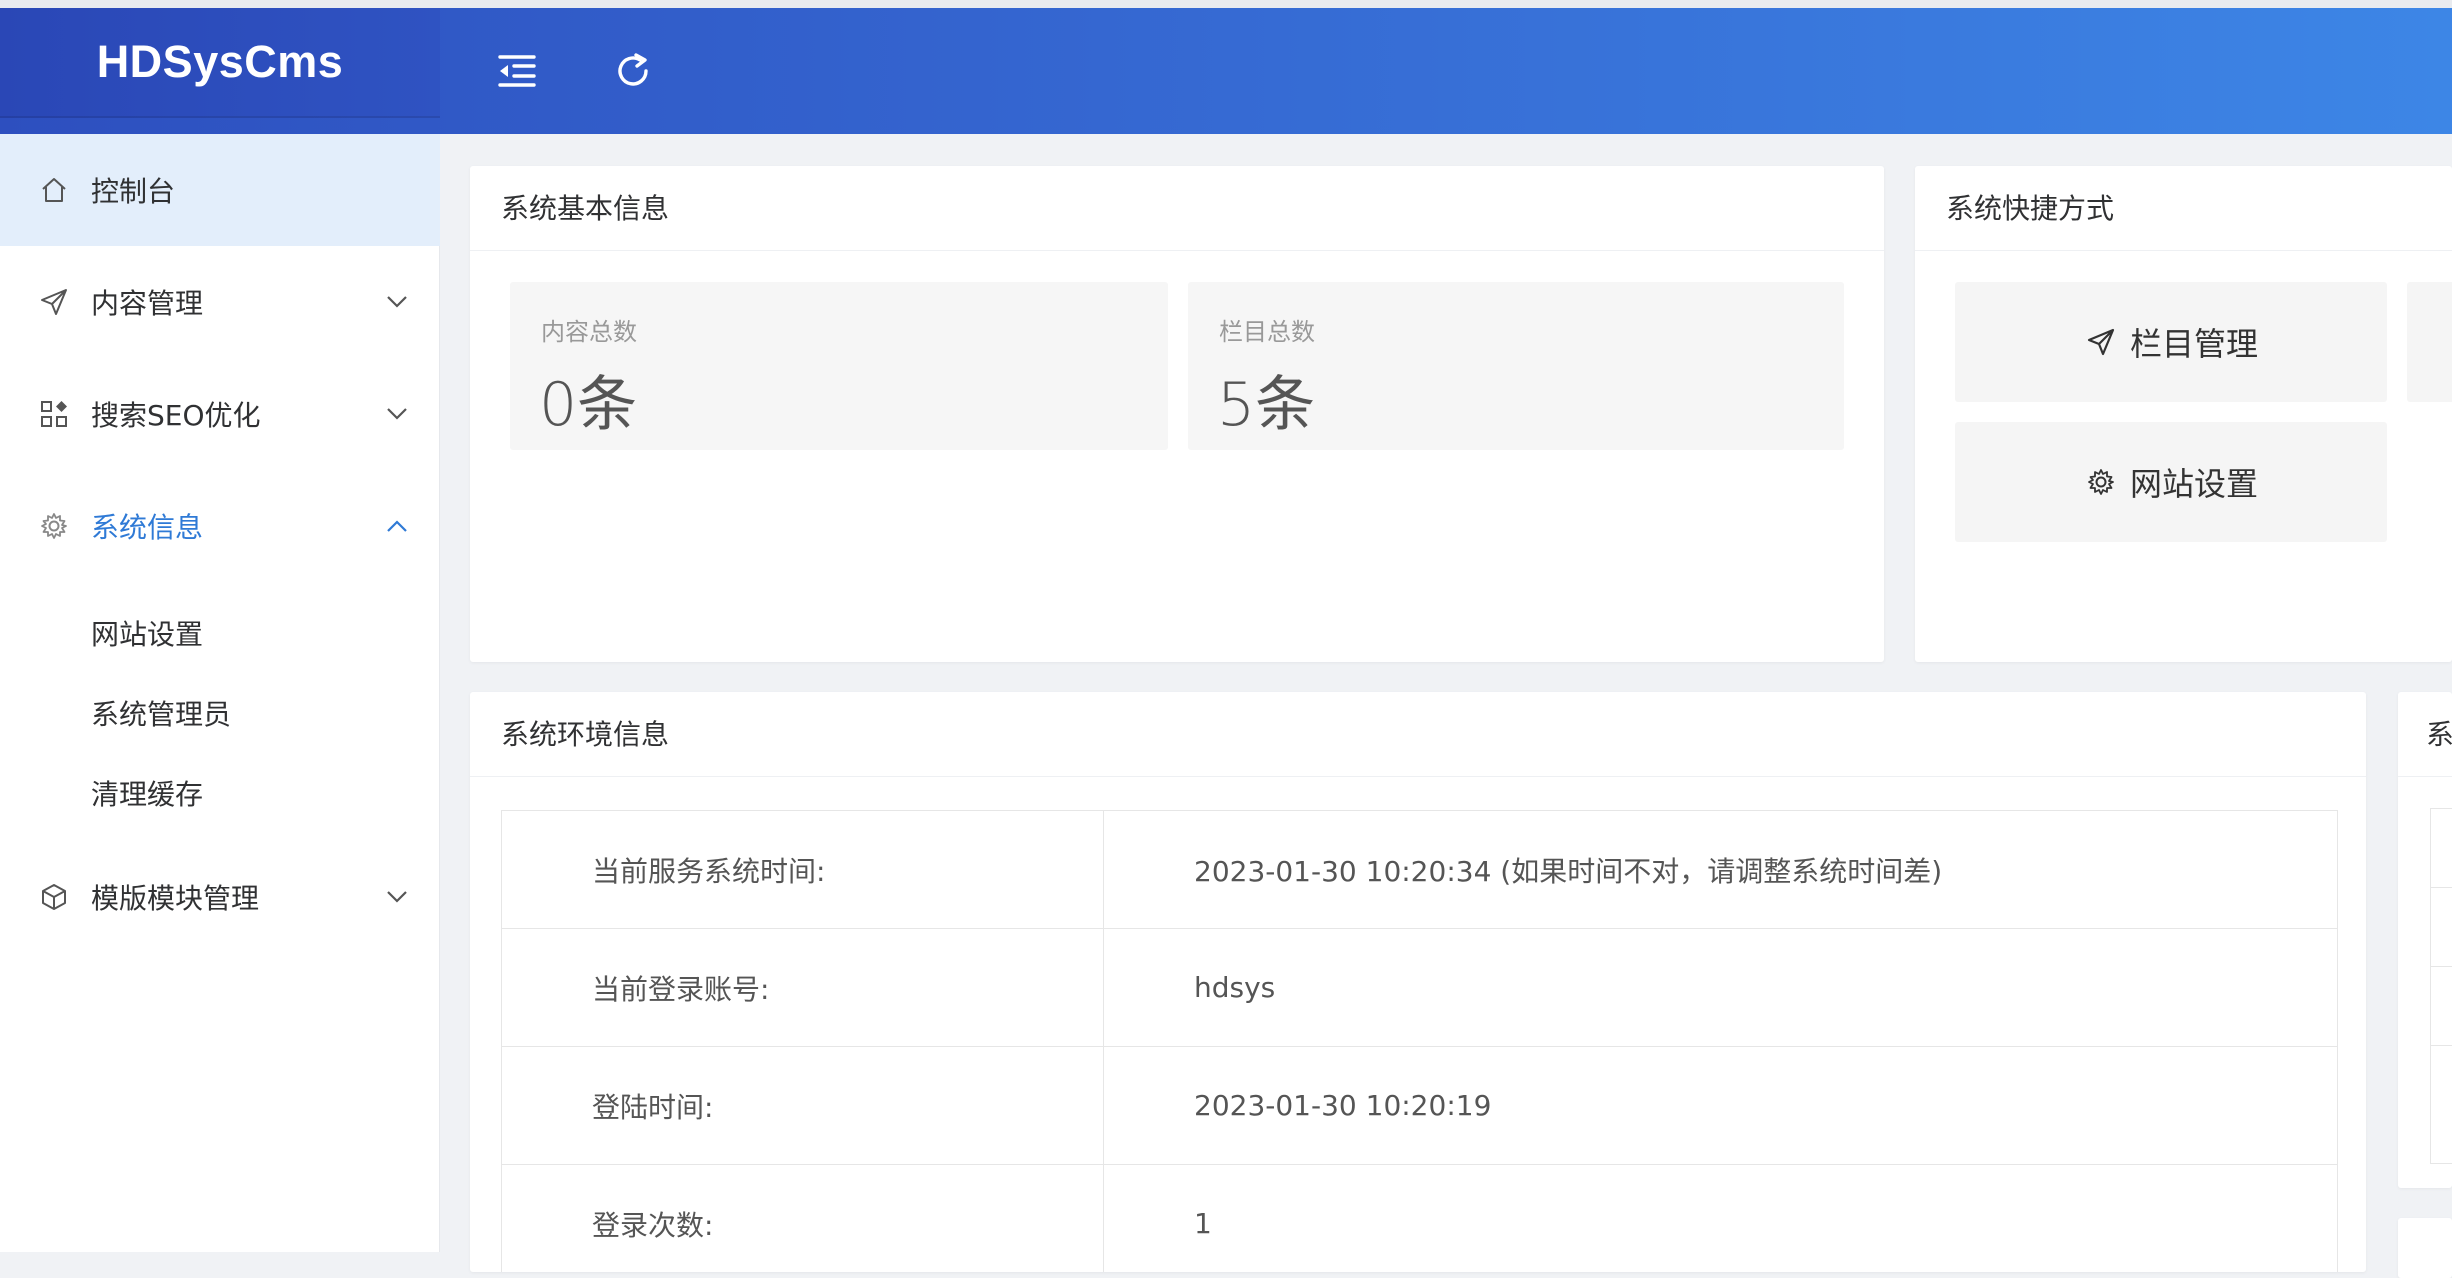 This screenshot has width=2452, height=1278. I want to click on env-key: 登录次数:, so click(802, 1218).